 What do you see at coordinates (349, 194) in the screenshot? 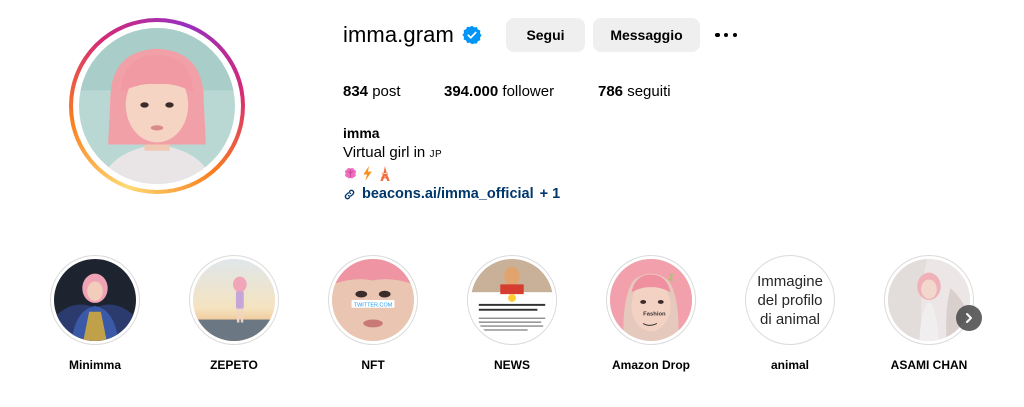
I see `link-icon` at bounding box center [349, 194].